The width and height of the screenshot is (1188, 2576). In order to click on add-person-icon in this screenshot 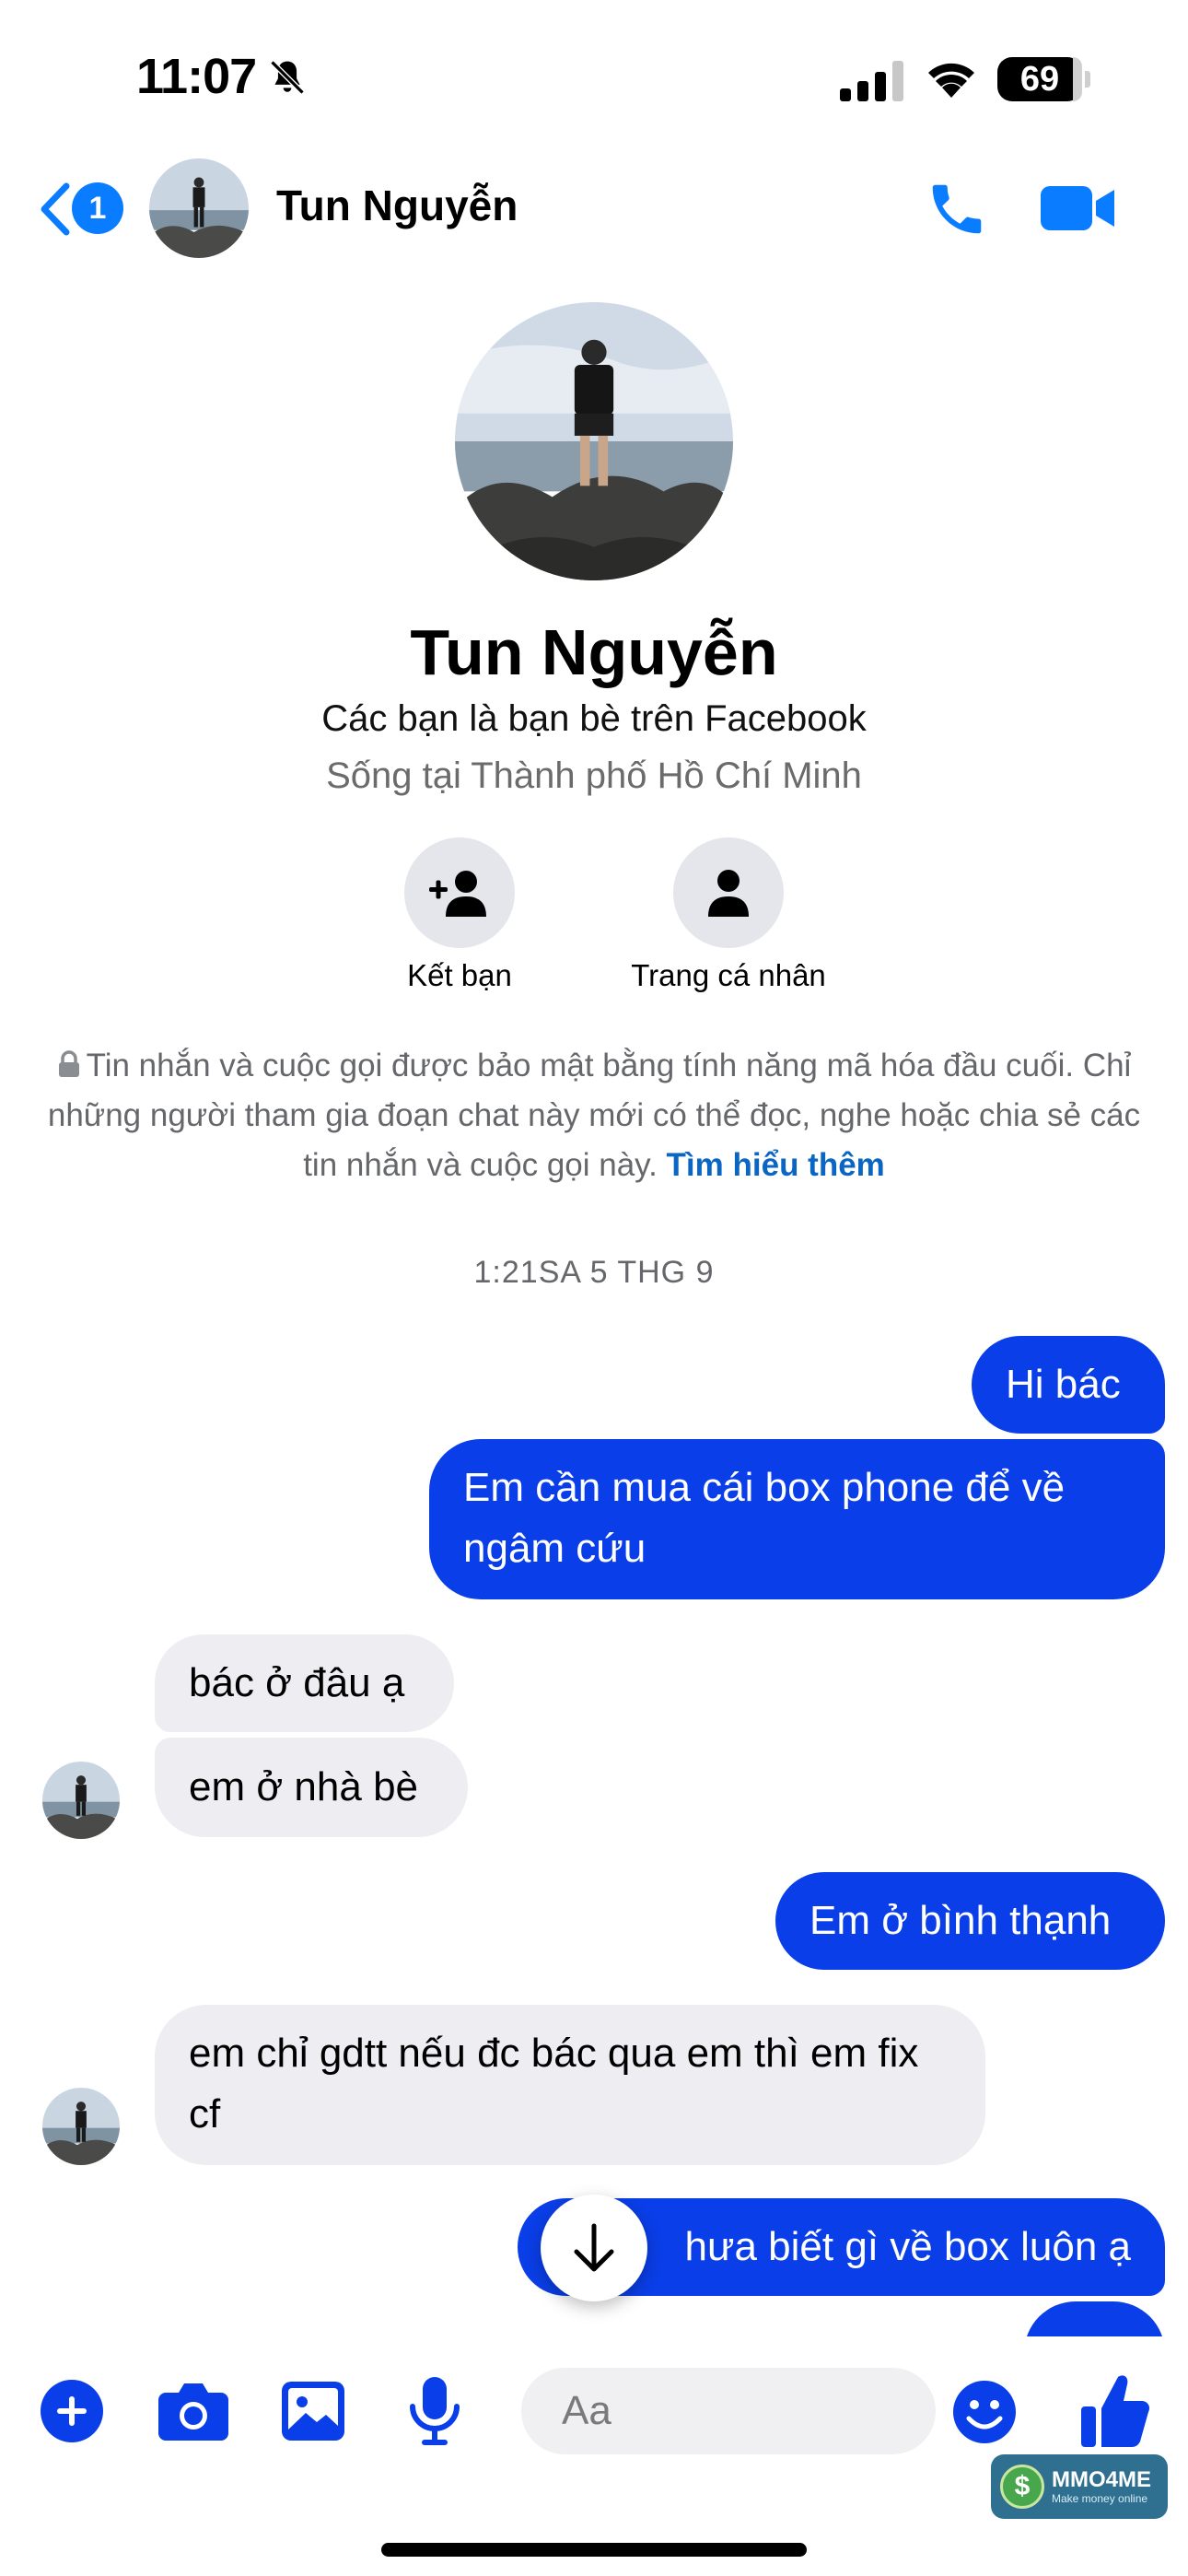, I will do `click(457, 894)`.